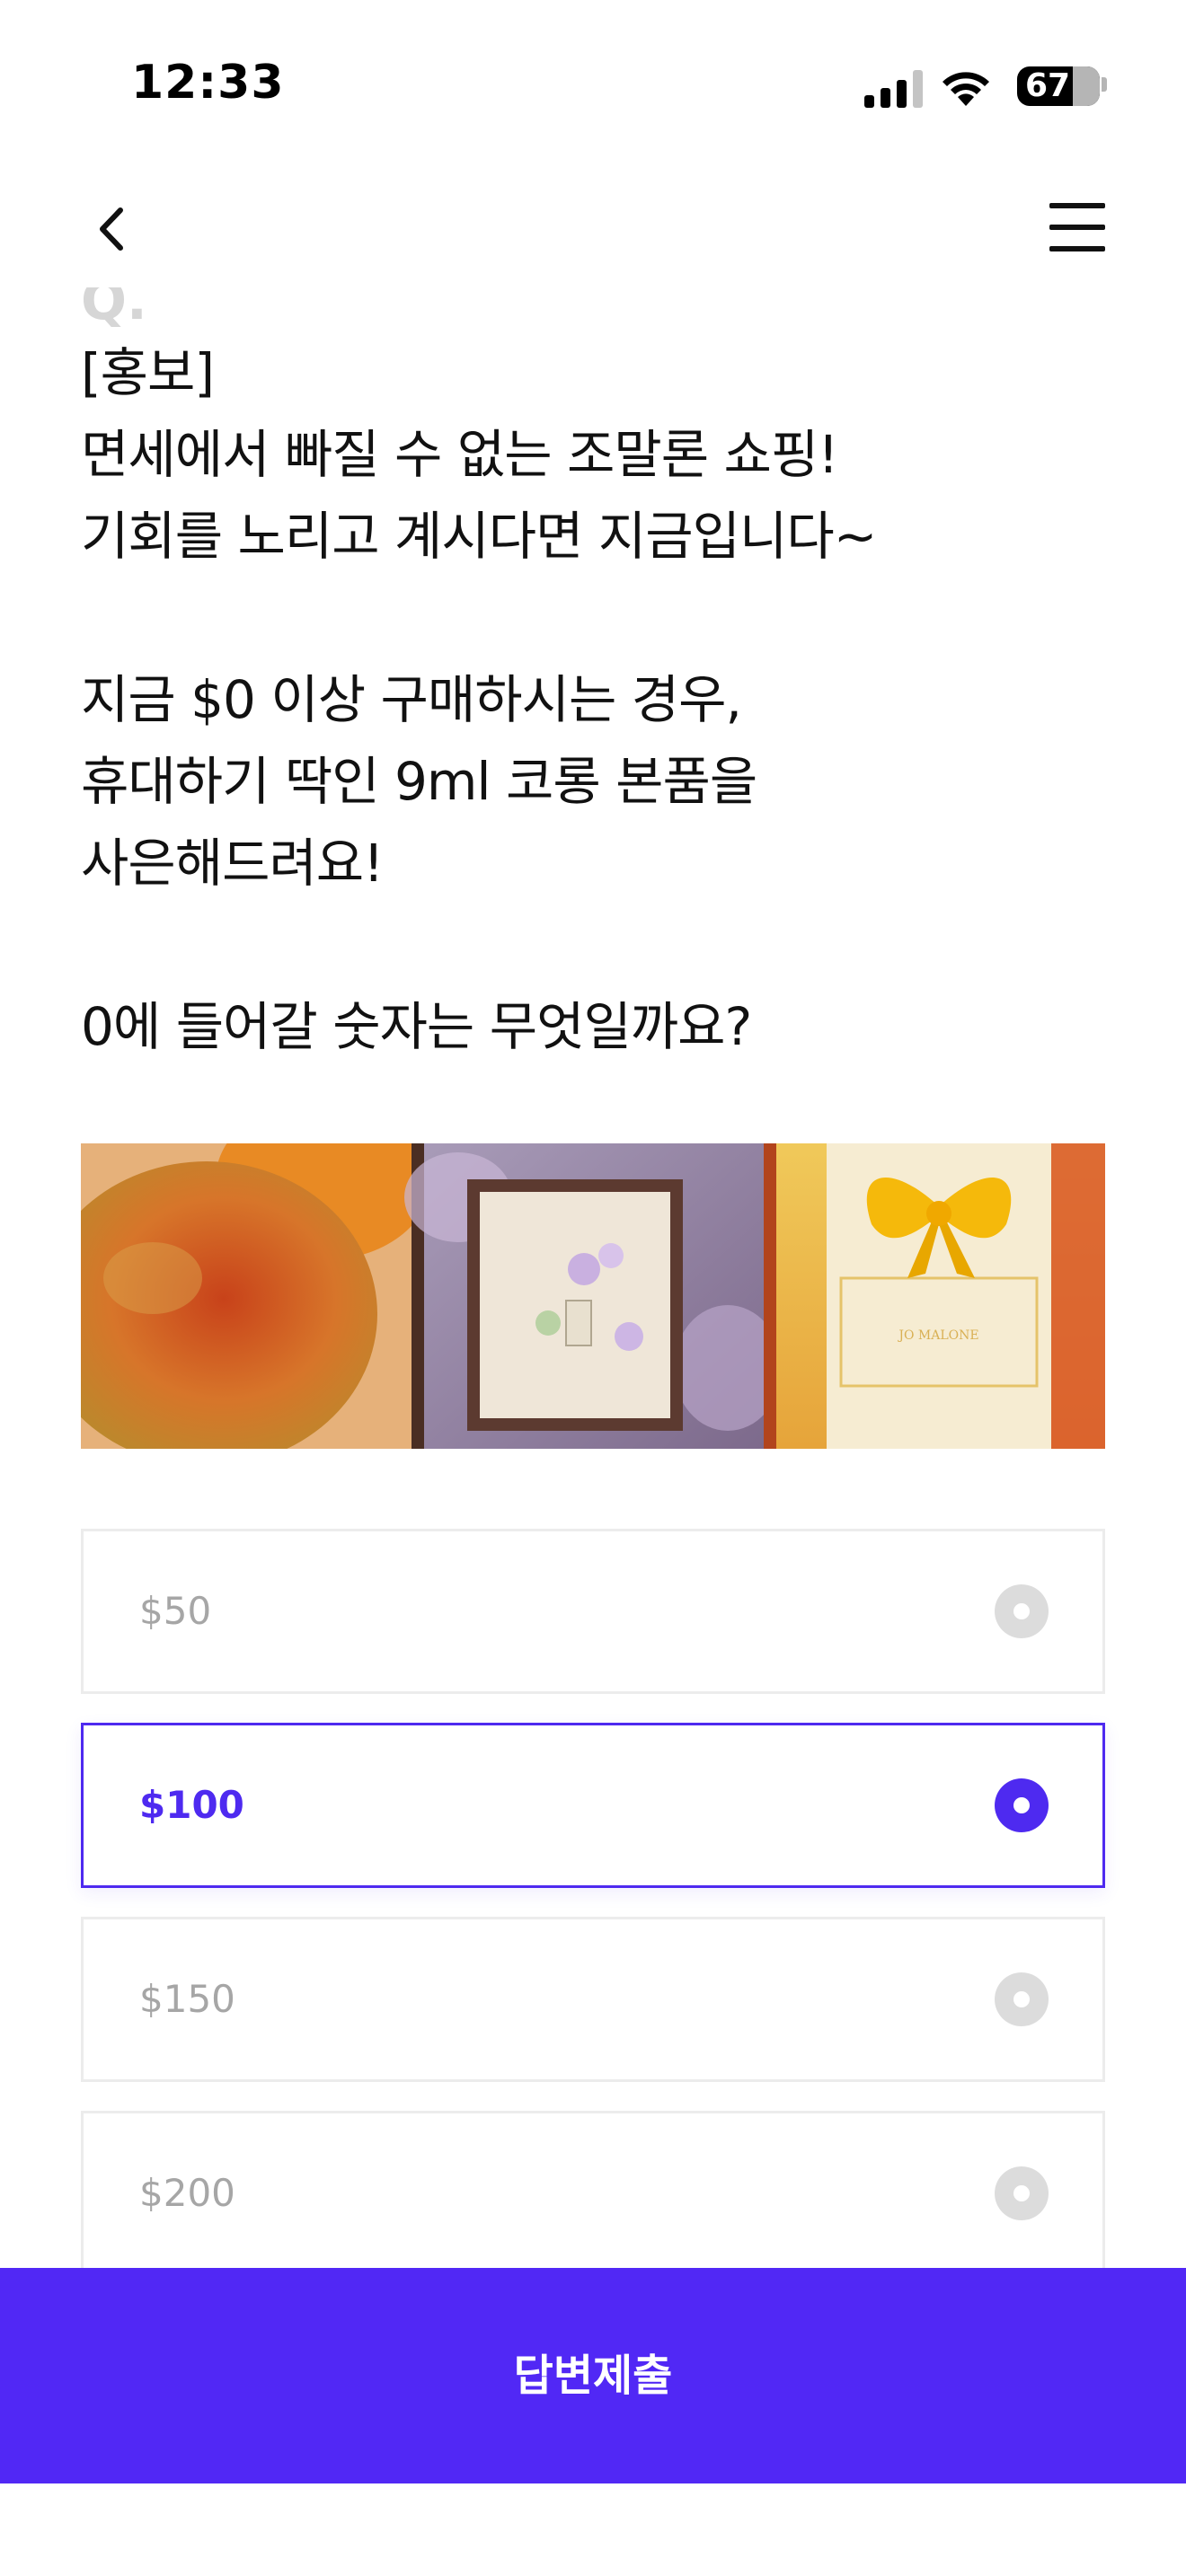 The image size is (1186, 2576). What do you see at coordinates (593, 229) in the screenshot?
I see `top-nav-bar` at bounding box center [593, 229].